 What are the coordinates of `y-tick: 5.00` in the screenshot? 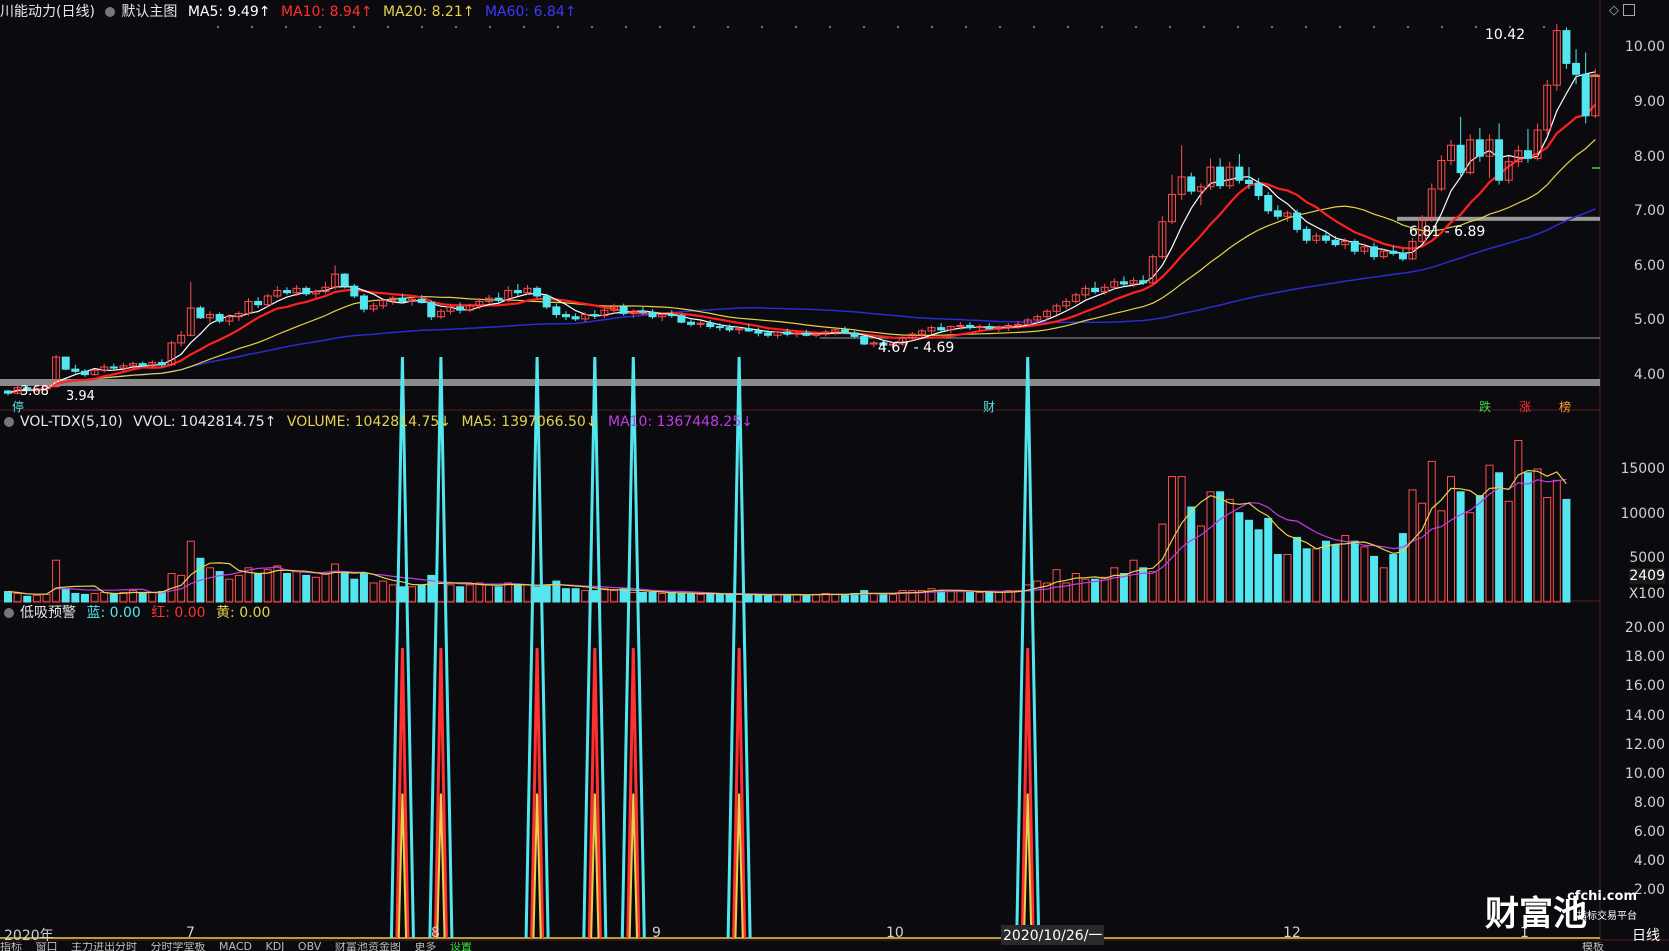 It's located at (1649, 320).